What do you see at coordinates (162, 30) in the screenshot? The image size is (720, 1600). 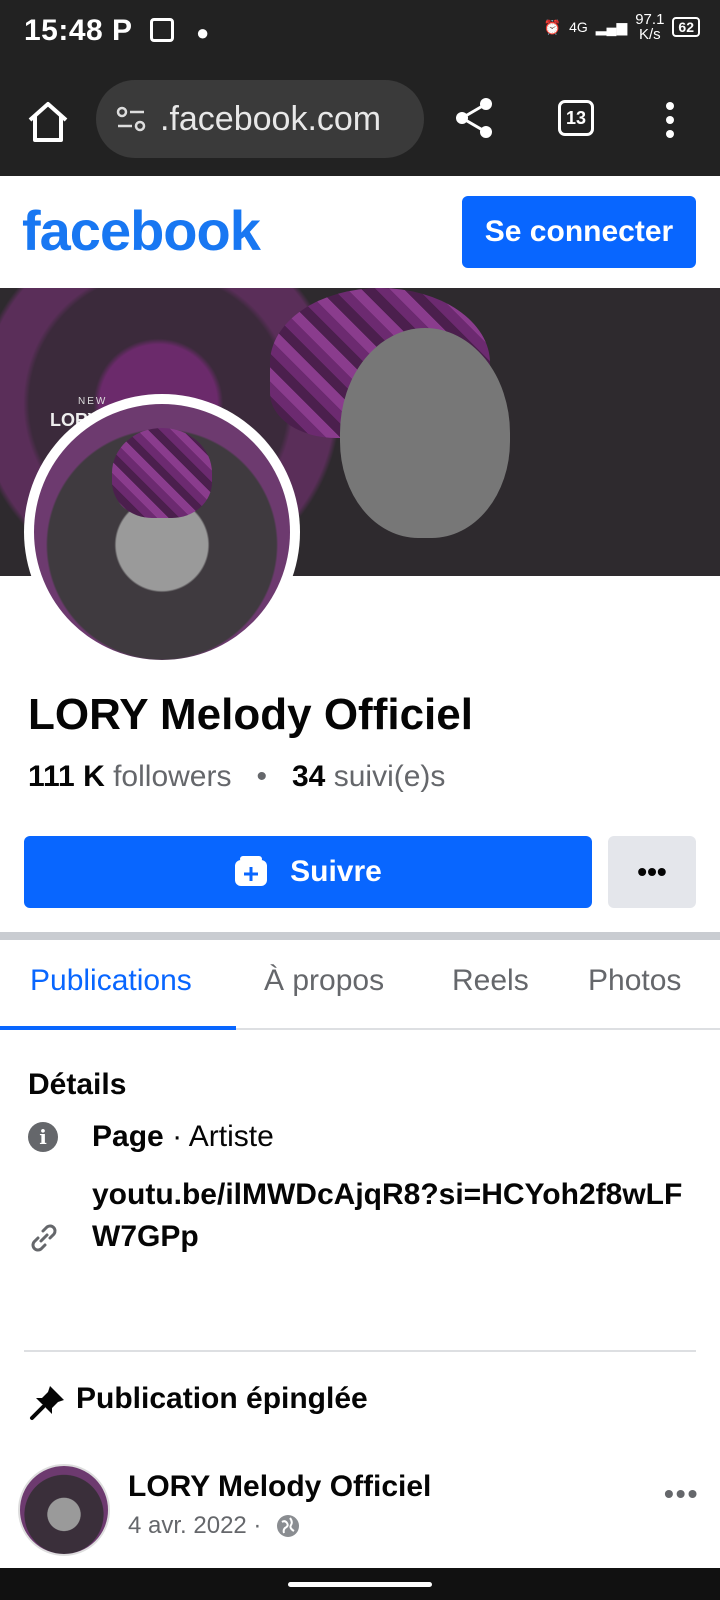 I see `app-notification-icon` at bounding box center [162, 30].